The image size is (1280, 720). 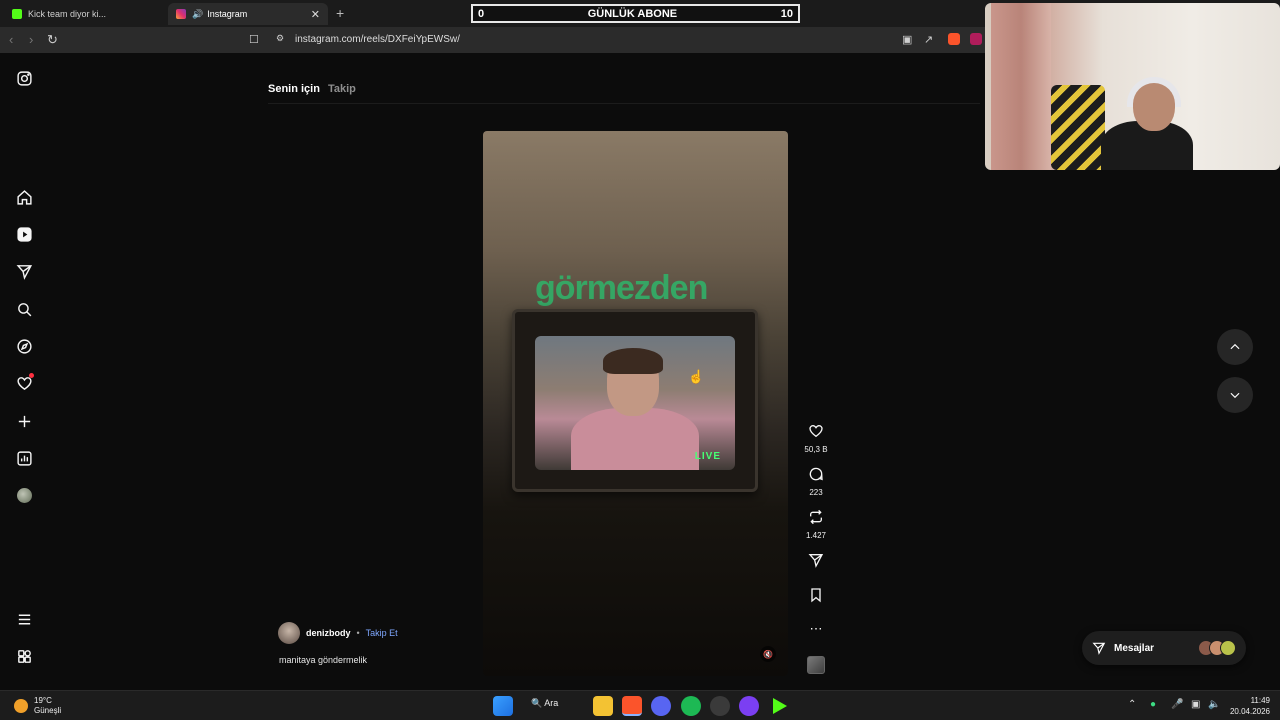 What do you see at coordinates (624, 103) in the screenshot?
I see `tabs-divider` at bounding box center [624, 103].